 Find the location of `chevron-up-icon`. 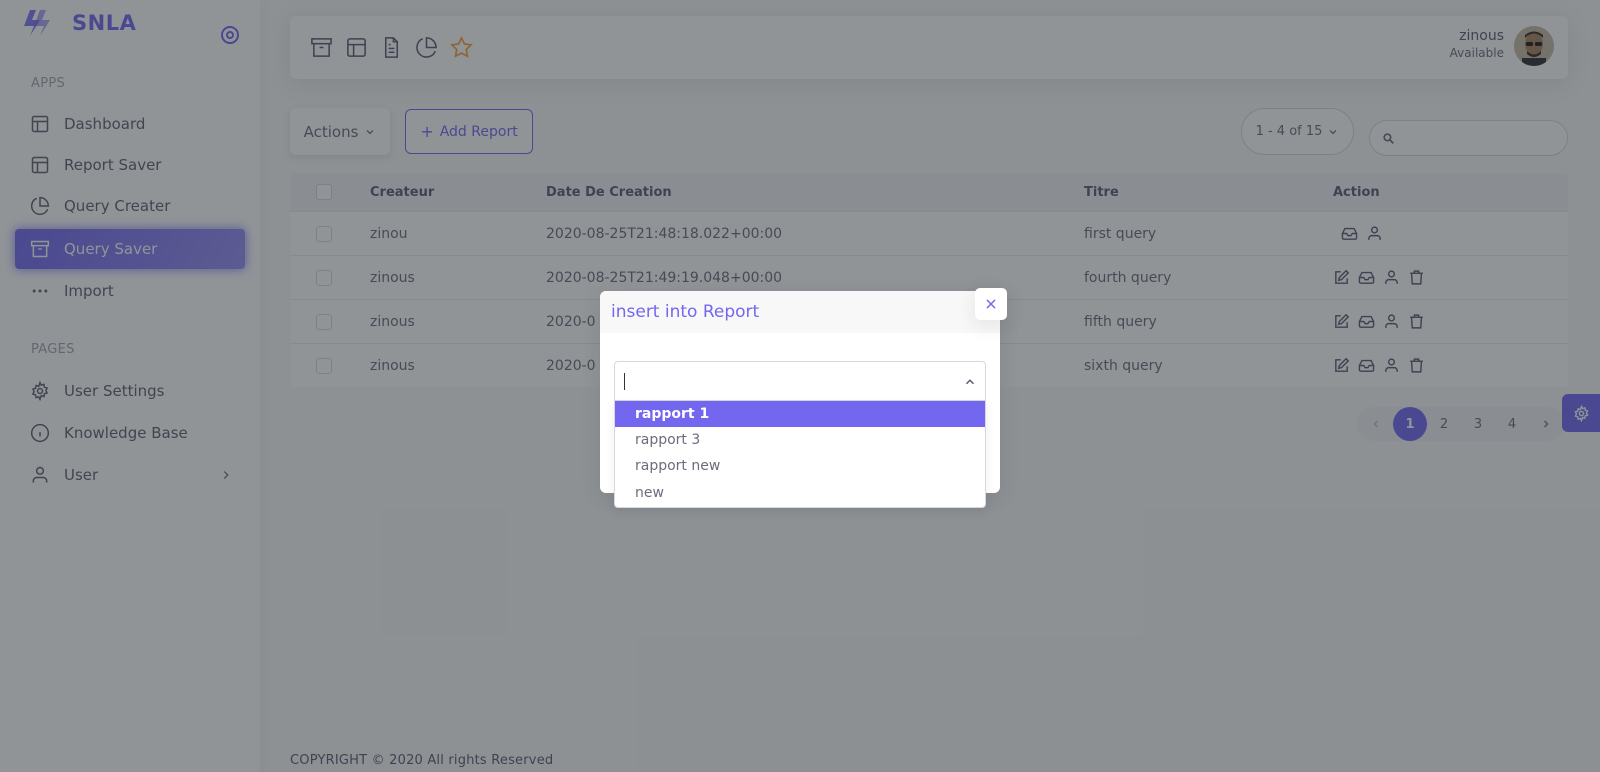

chevron-up-icon is located at coordinates (970, 382).